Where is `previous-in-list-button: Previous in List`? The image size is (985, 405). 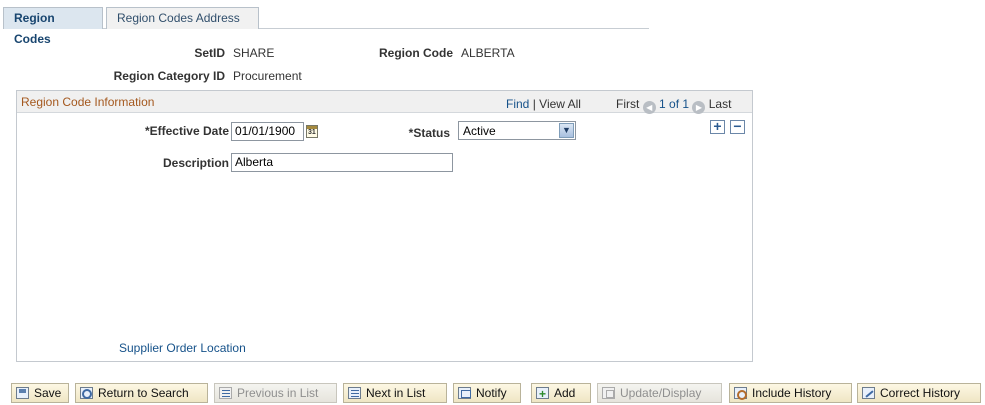
previous-in-list-button: Previous in List is located at coordinates (275, 393).